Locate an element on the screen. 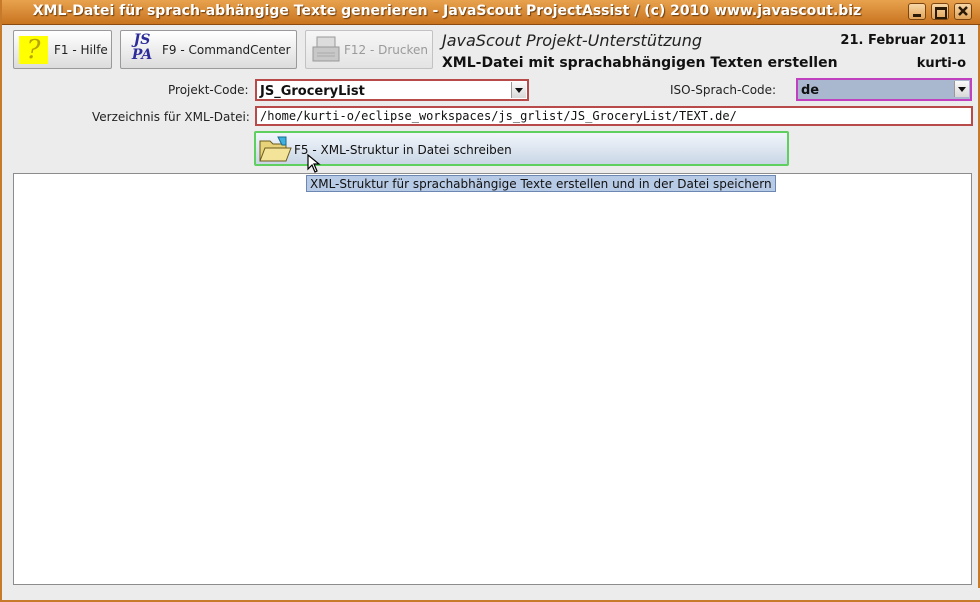 The height and width of the screenshot is (602, 980). commandcenter-button: JS PA F9 - CommandCenter is located at coordinates (208, 49).